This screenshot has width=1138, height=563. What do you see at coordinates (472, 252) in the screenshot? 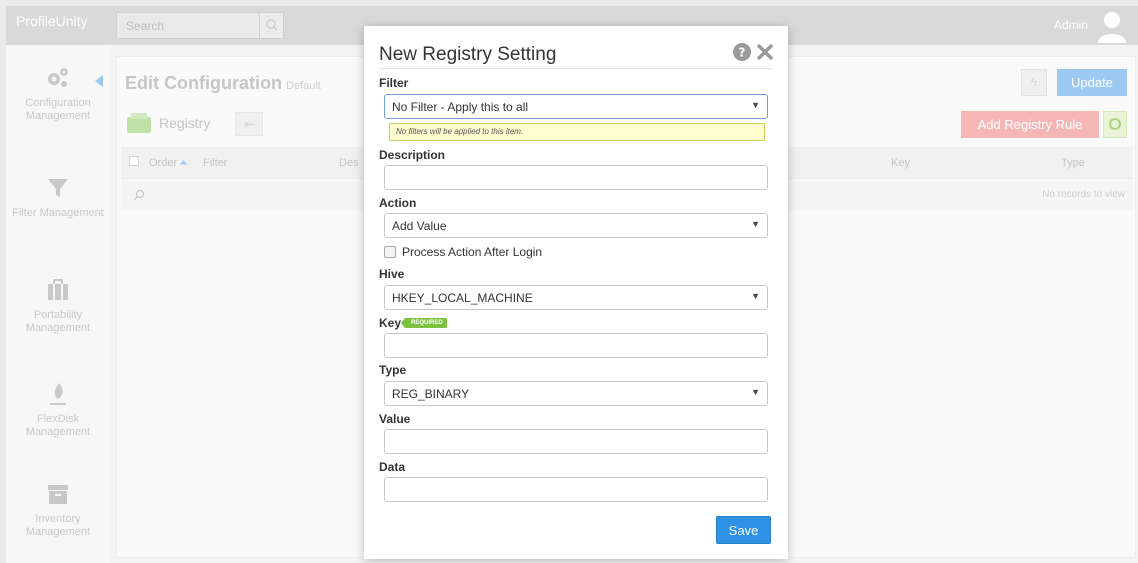
I see `process-after-login-label: Process Action After Login` at bounding box center [472, 252].